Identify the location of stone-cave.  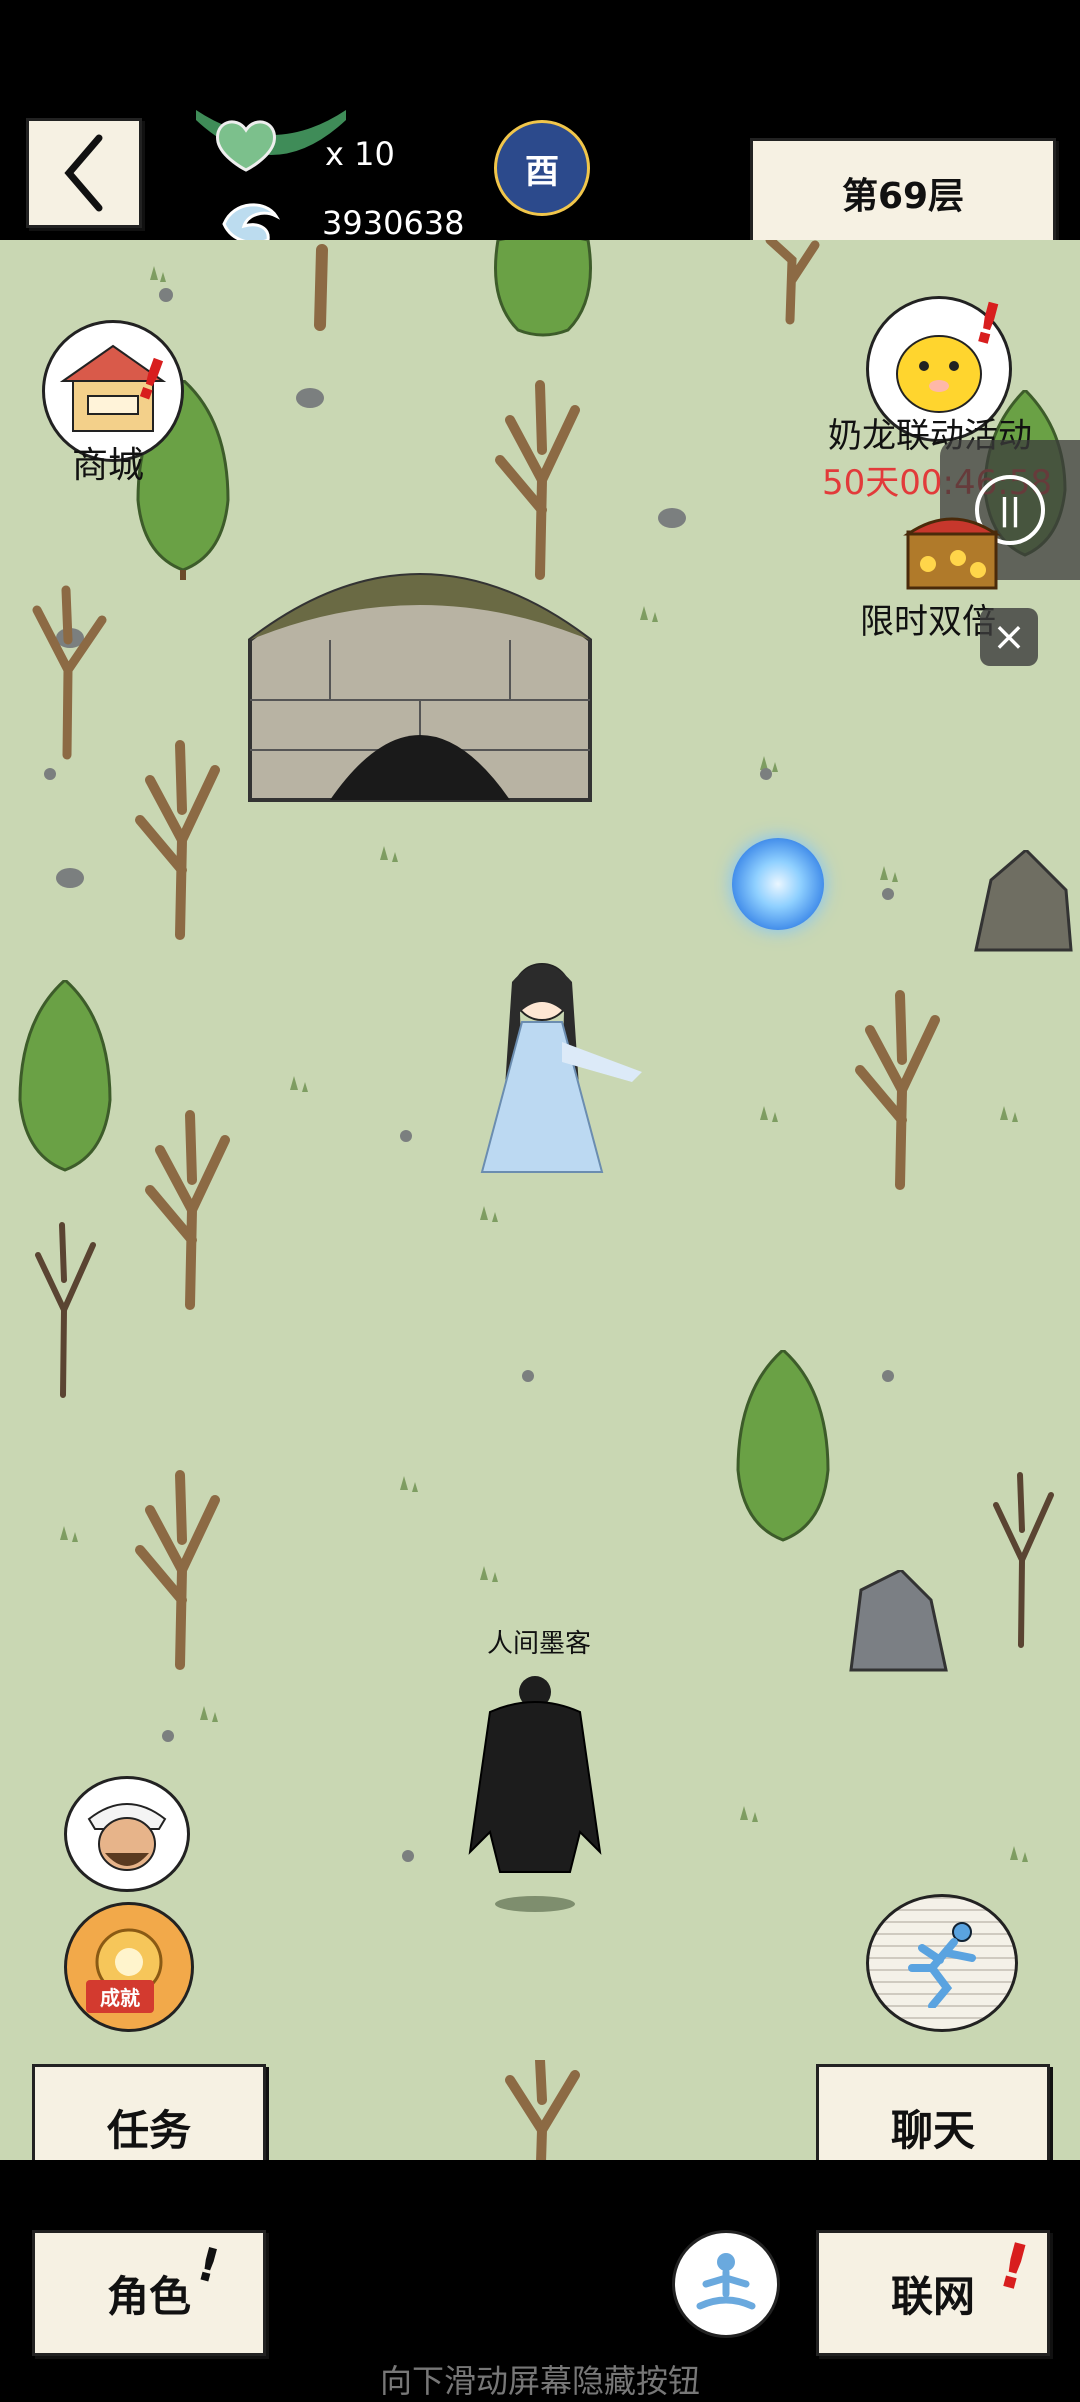
(420, 670).